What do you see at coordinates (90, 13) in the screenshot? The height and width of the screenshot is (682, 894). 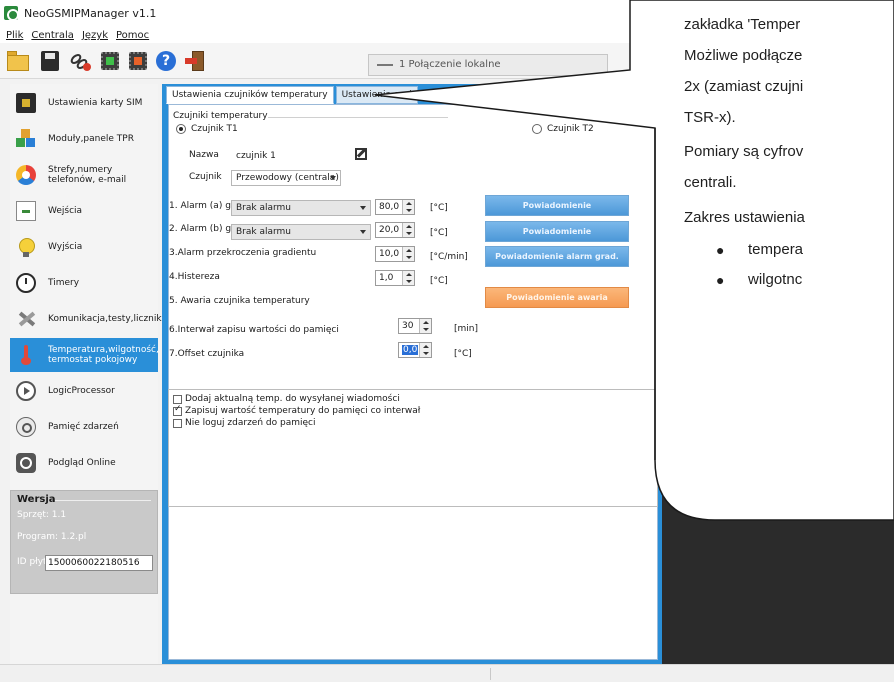 I see `window-title: NeoGSMIPManager v1.1` at bounding box center [90, 13].